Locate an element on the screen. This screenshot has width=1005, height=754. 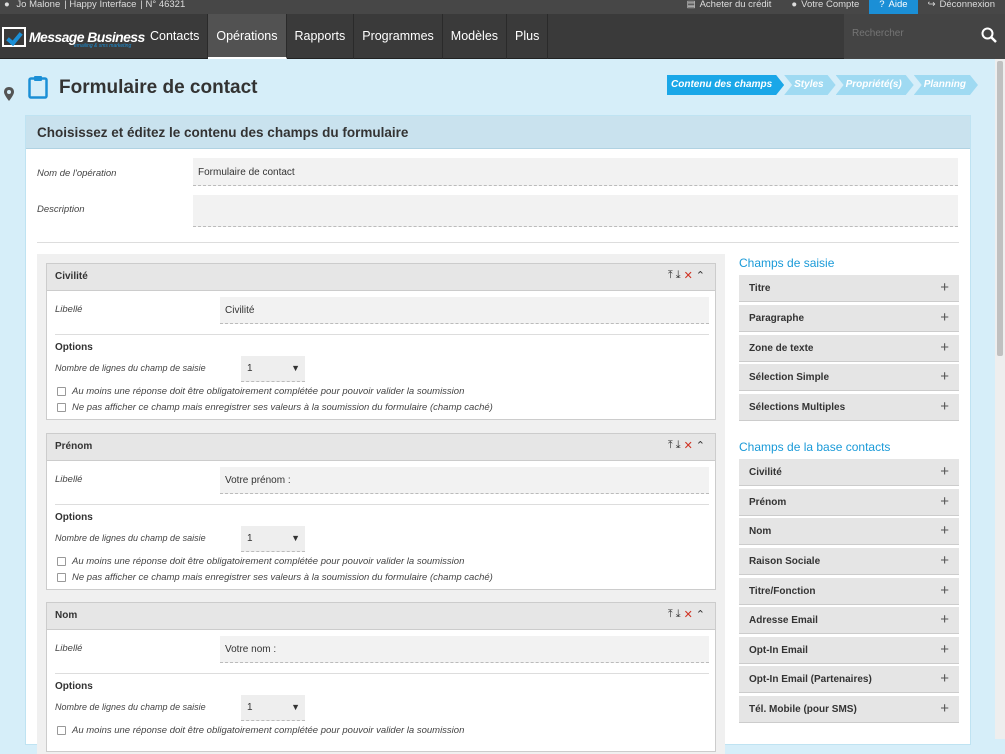
field-header: Civilité ⤒ ⤓ ✕ ⌃ is located at coordinates (381, 277).